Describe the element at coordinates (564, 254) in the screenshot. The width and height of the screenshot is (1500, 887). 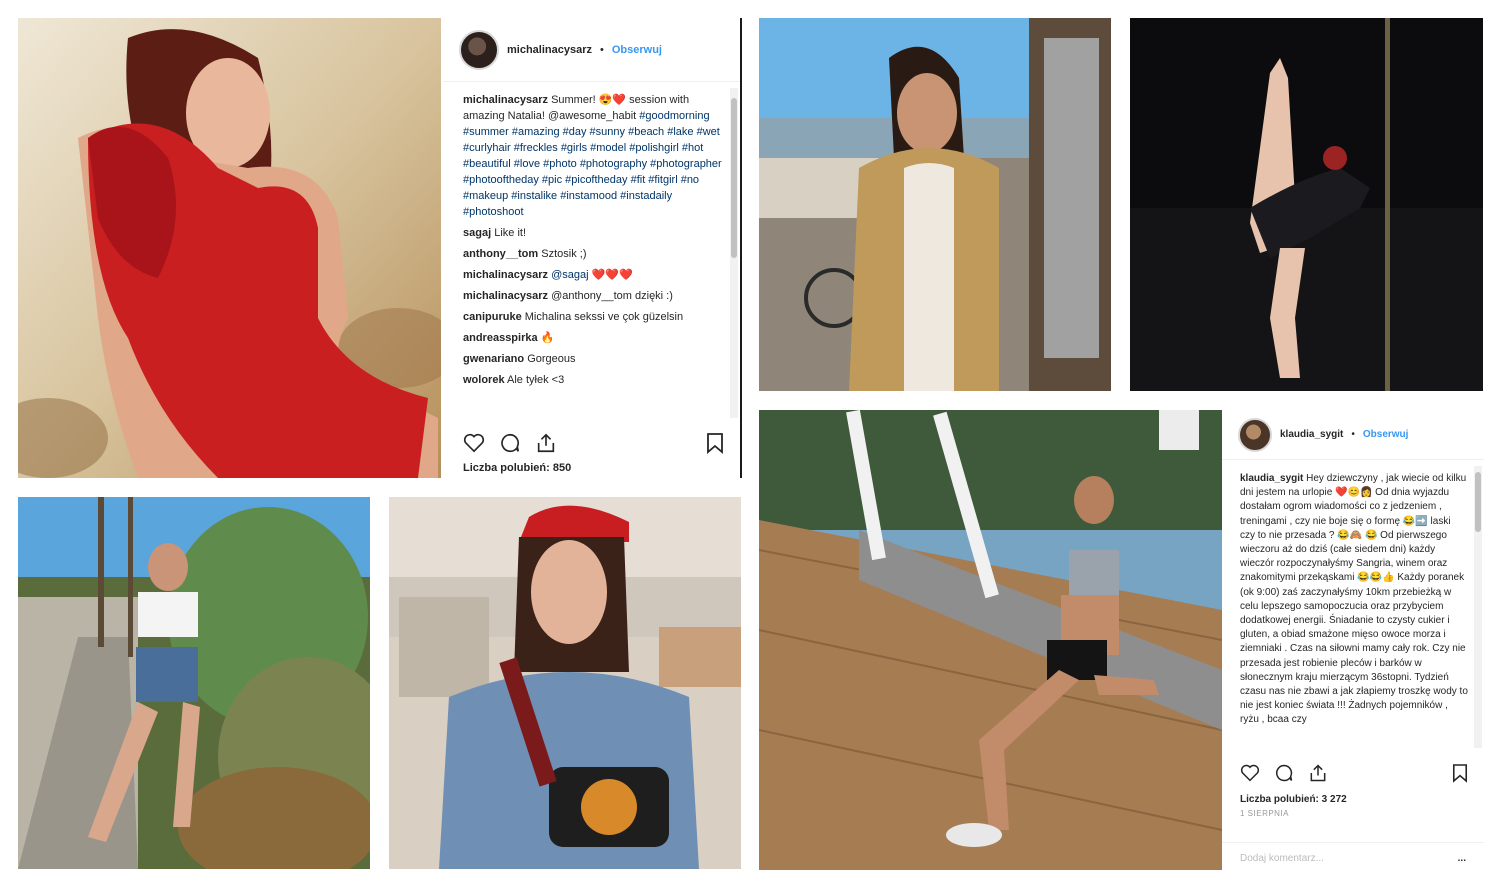
I see `comment-text: Sztosik ;)` at that location.